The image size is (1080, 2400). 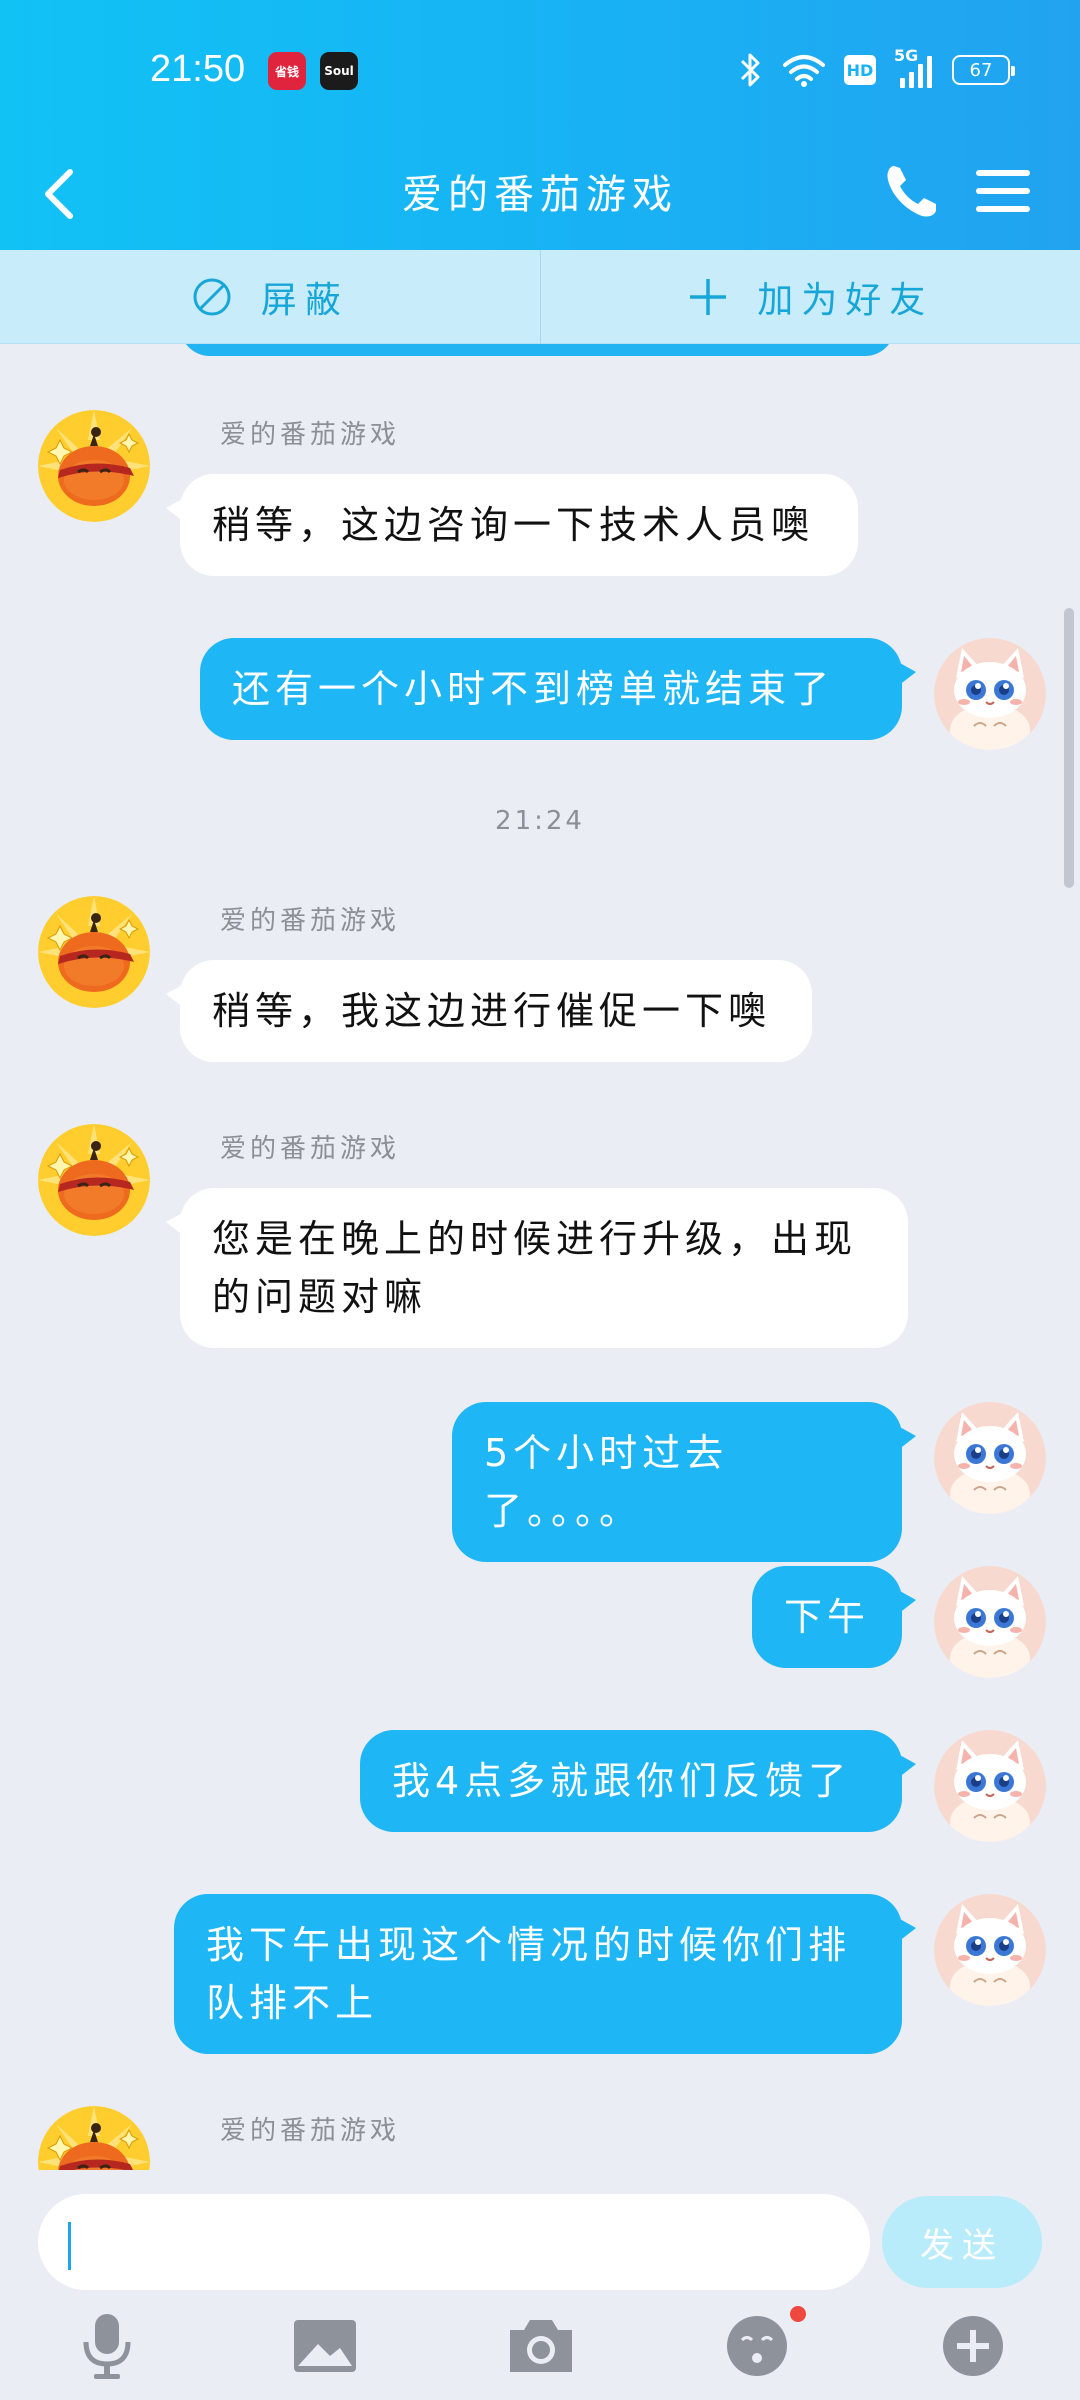 What do you see at coordinates (198, 69) in the screenshot?
I see `status-time: 21:50` at bounding box center [198, 69].